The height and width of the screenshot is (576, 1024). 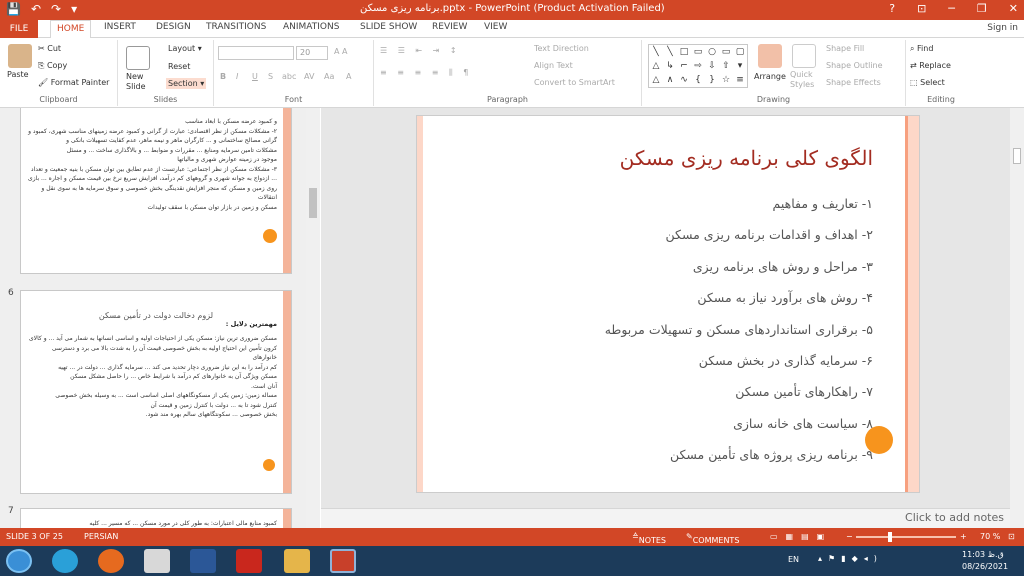 I want to click on tray-icons: ▴⚑▮◆◂), so click(x=850, y=558).